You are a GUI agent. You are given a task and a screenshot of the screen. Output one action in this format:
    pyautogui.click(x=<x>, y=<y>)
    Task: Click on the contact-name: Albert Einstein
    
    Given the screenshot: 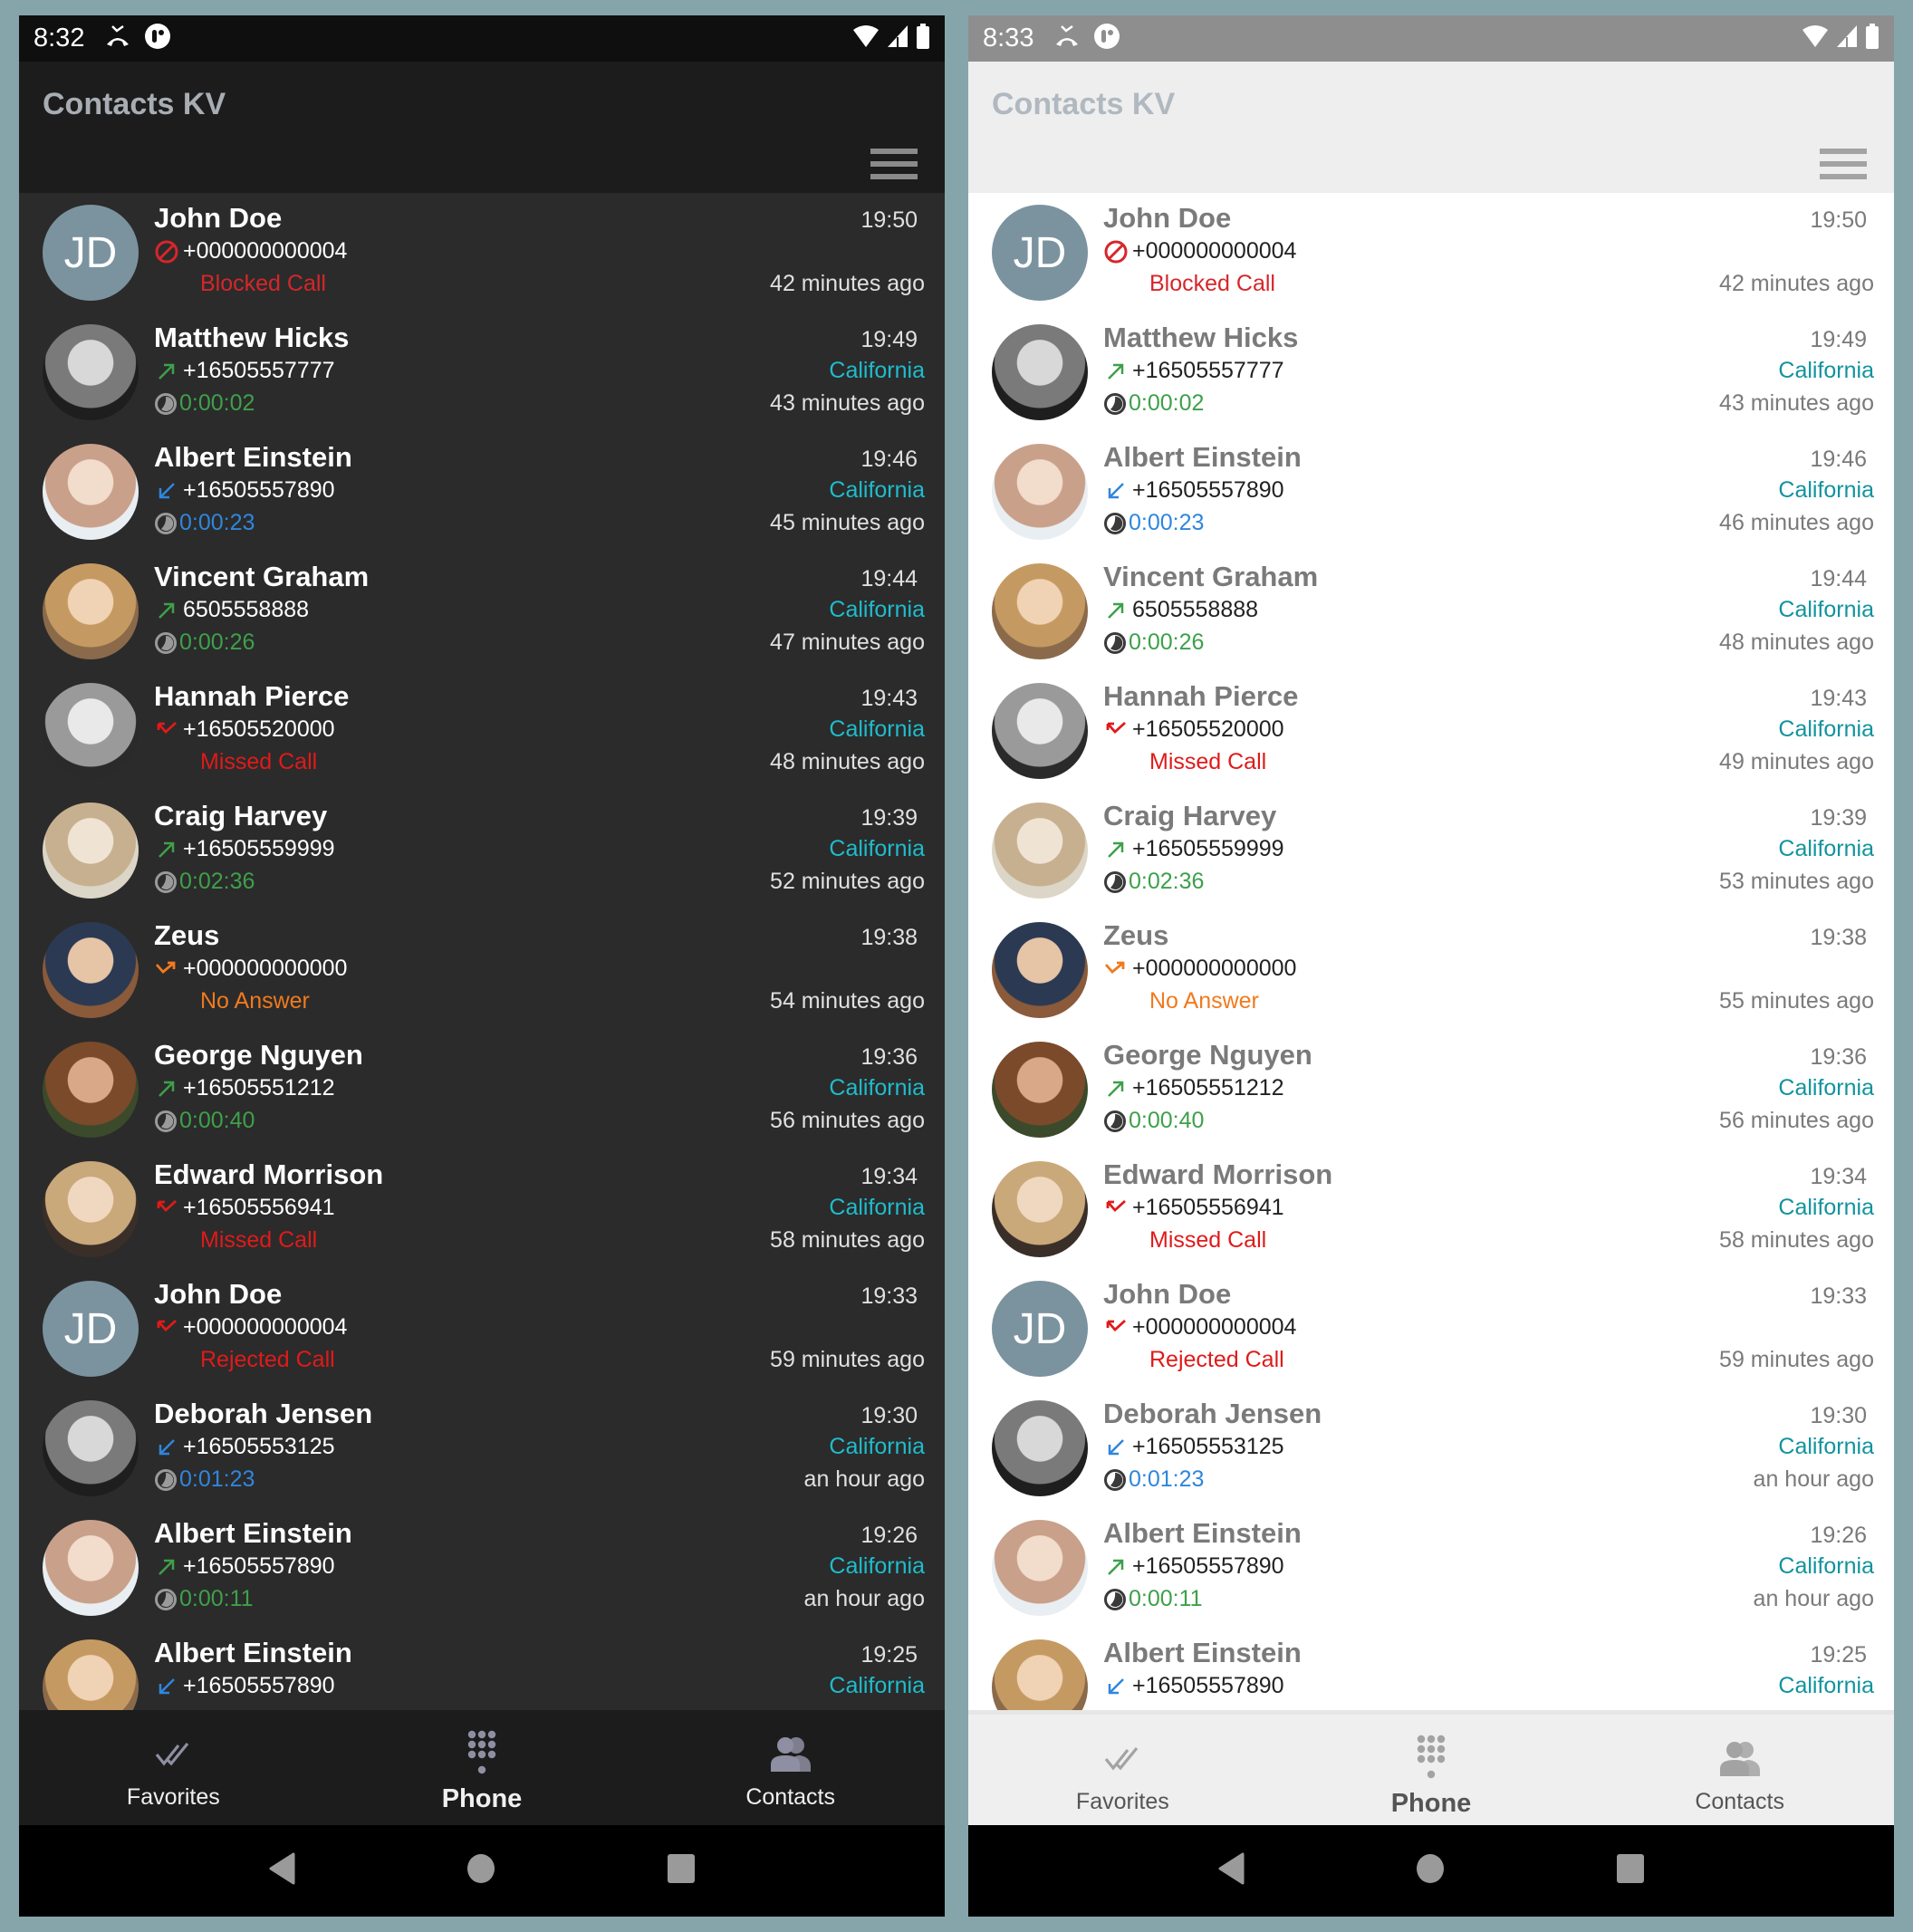 What is the action you would take?
    pyautogui.click(x=253, y=1533)
    